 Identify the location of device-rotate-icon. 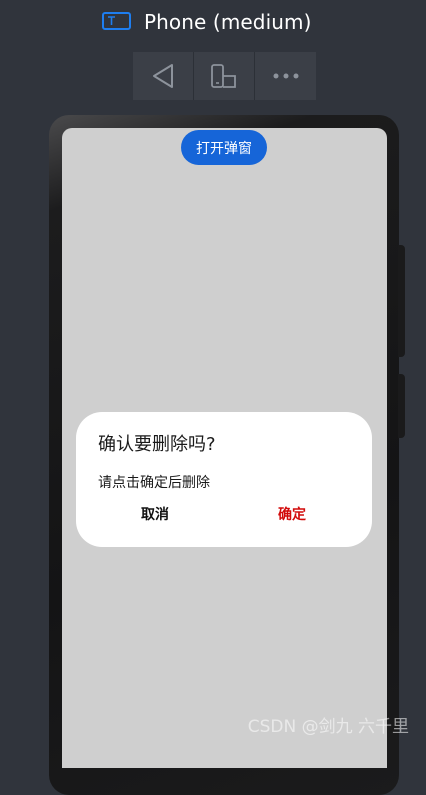
(223, 76).